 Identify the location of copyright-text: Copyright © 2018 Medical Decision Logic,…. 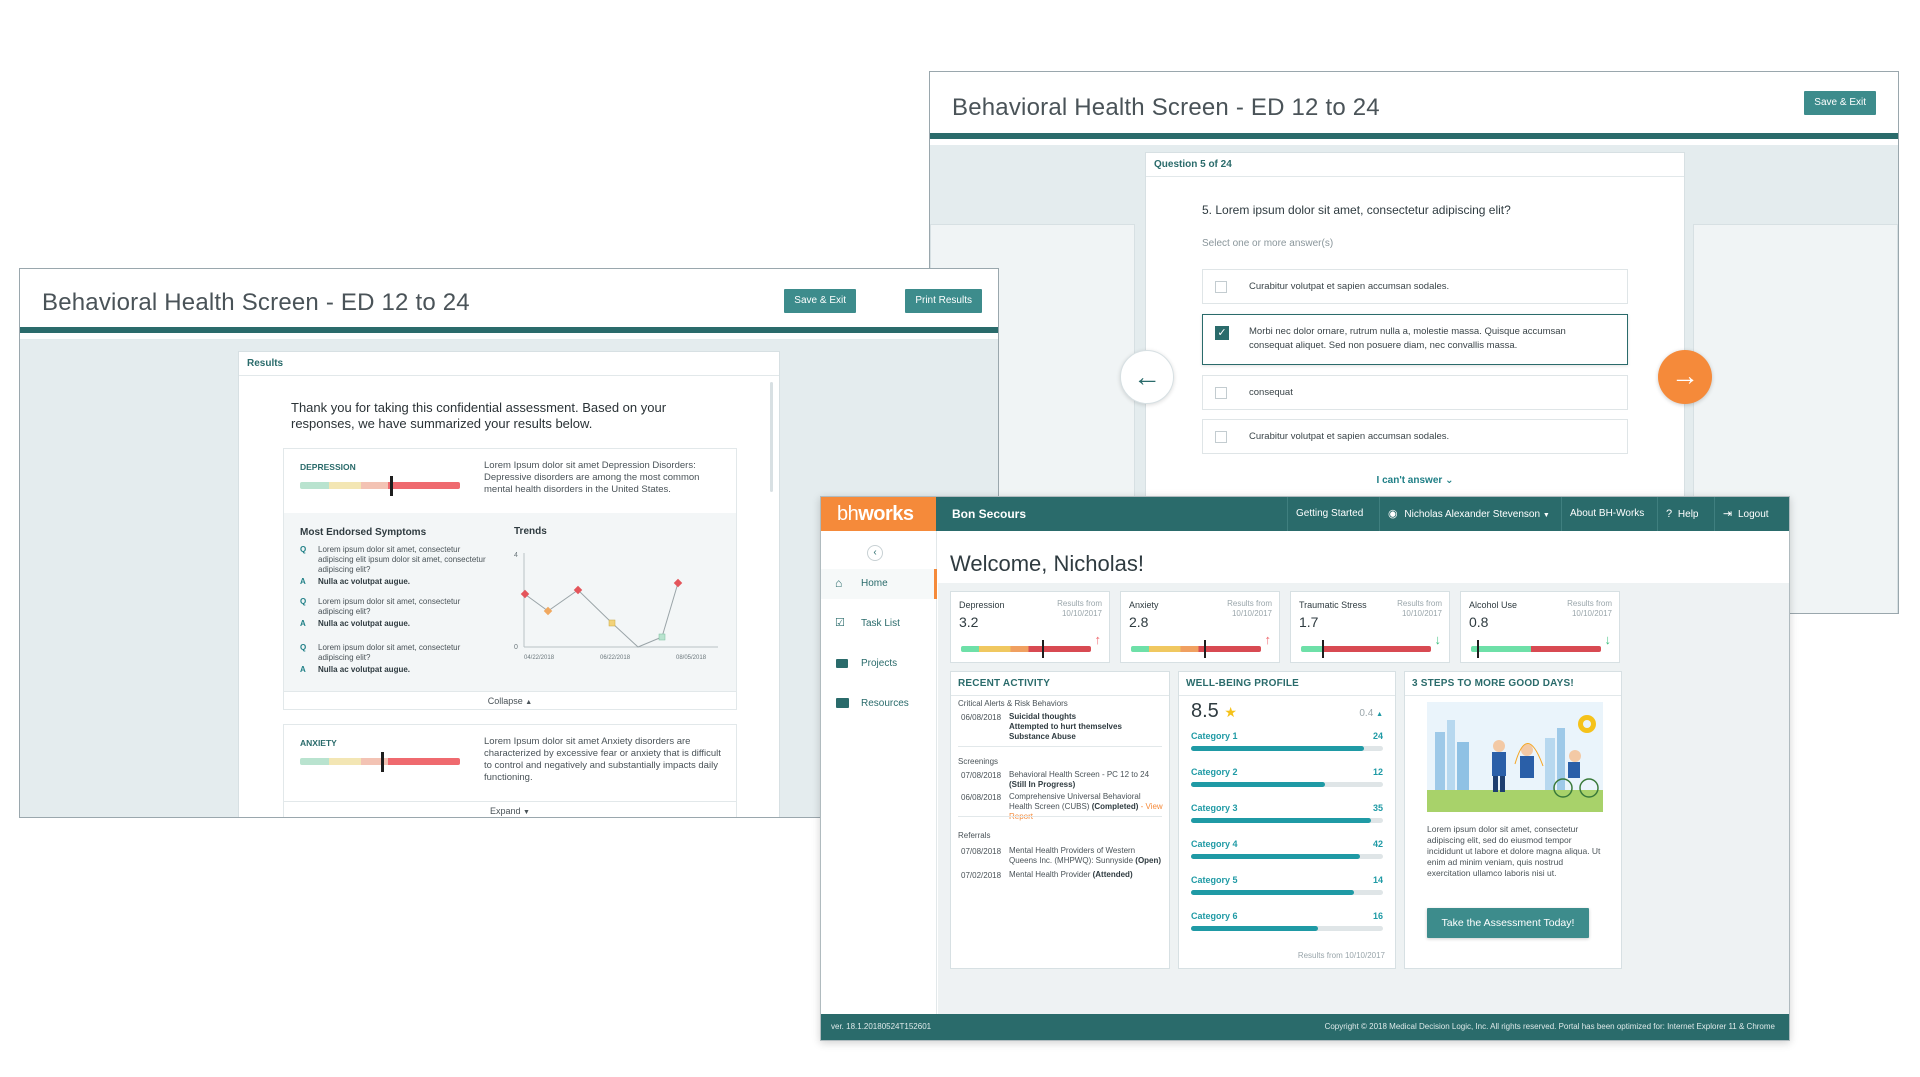
(1549, 1026).